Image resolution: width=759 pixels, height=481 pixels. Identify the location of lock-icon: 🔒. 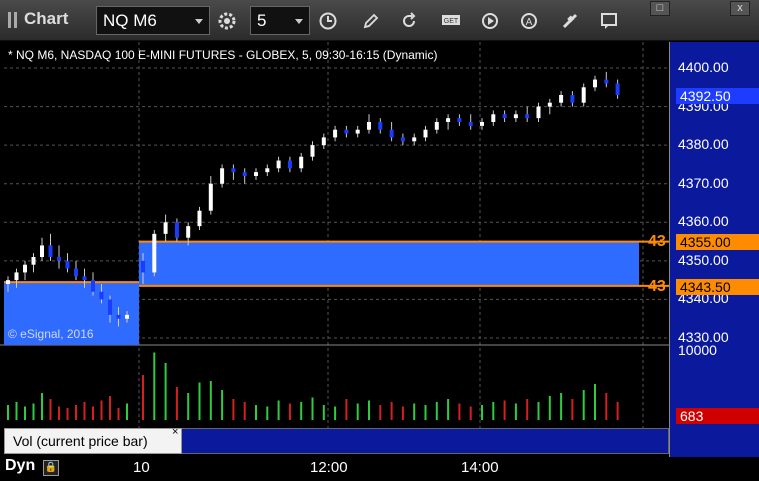
(51, 468).